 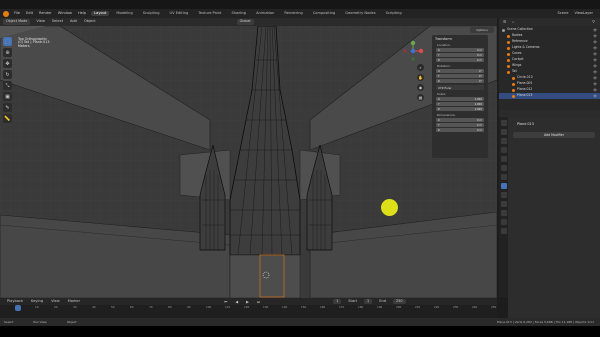 I want to click on end-frame-field: 250, so click(x=399, y=301).